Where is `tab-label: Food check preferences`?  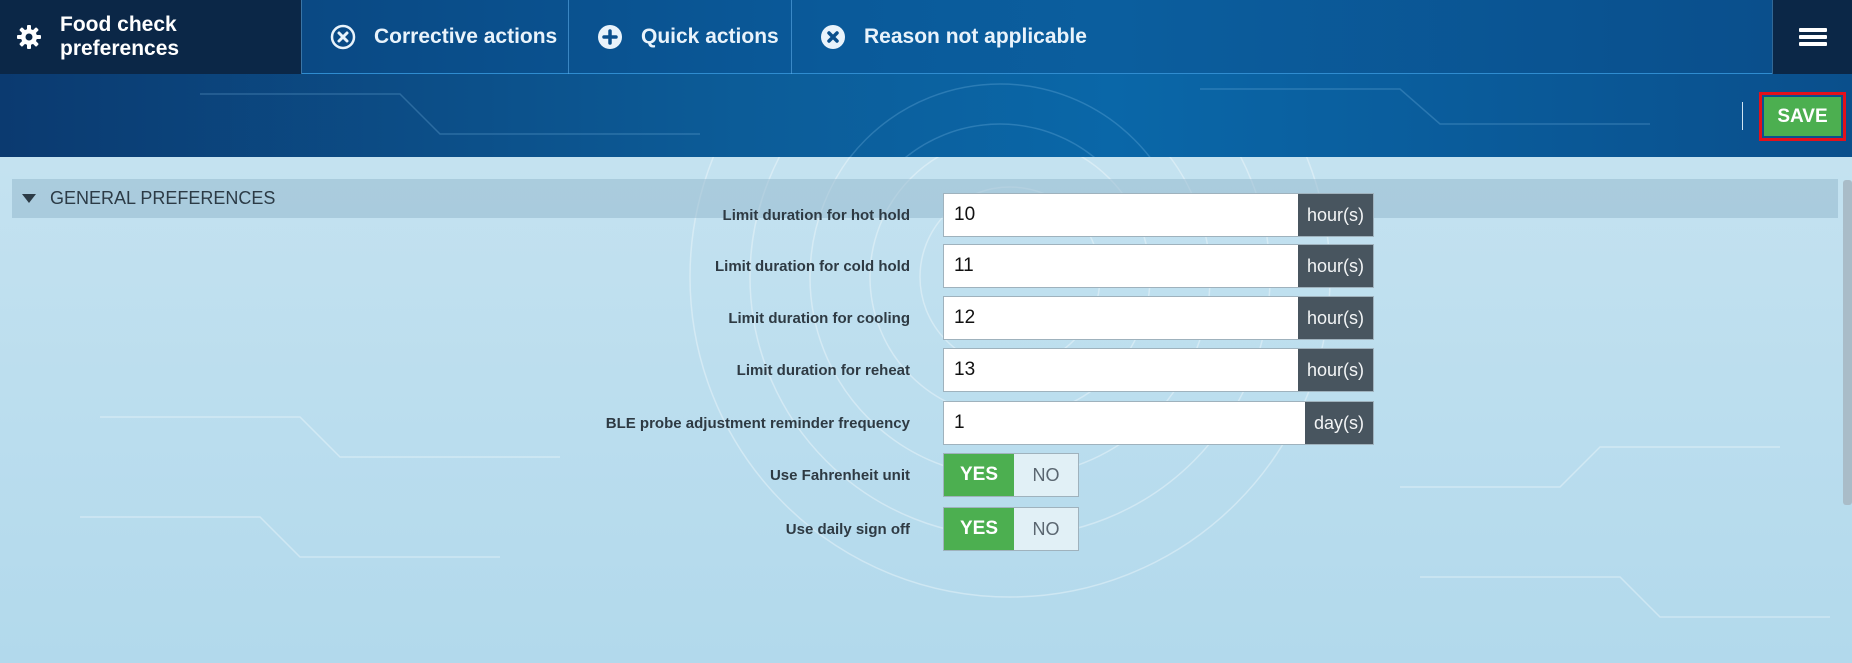 tab-label: Food check preferences is located at coordinates (120, 36).